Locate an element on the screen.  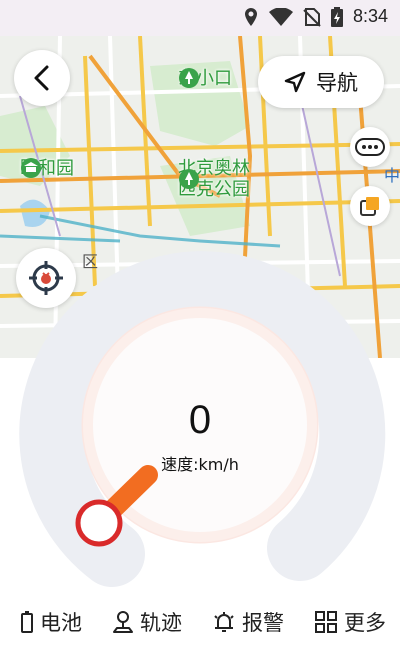
status-time: 8:34 is located at coordinates (370, 16).